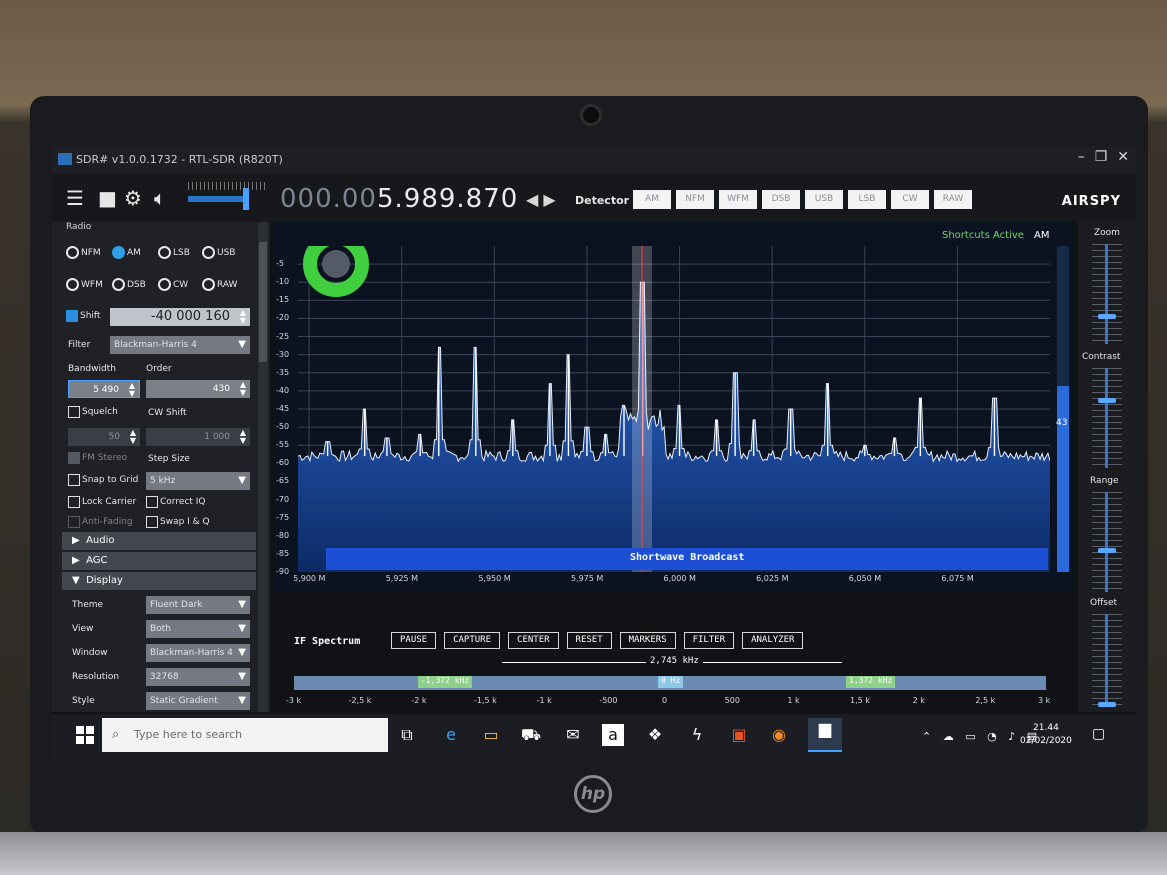 The width and height of the screenshot is (1167, 875). What do you see at coordinates (198, 389) in the screenshot?
I see `order-input: 430 ▲ ▼` at bounding box center [198, 389].